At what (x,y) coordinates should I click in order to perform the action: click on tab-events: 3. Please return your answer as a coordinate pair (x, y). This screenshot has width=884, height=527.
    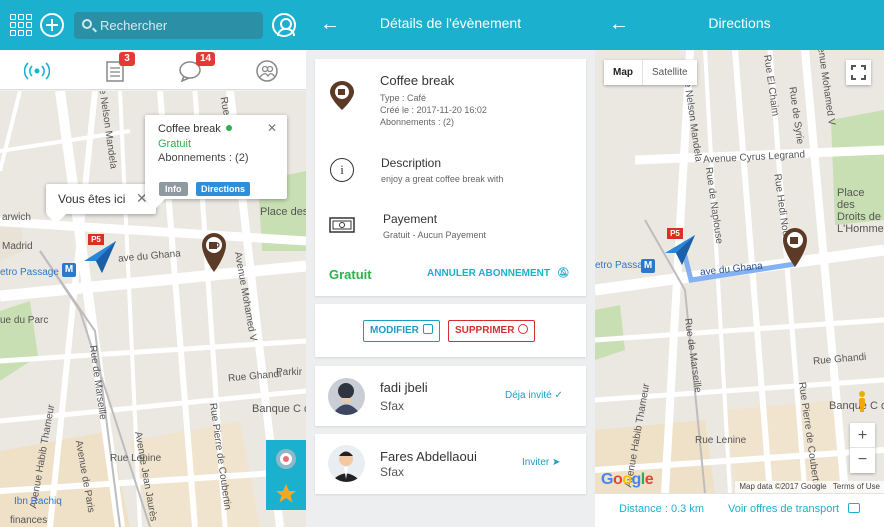
    Looking at the image, I should click on (119, 67).